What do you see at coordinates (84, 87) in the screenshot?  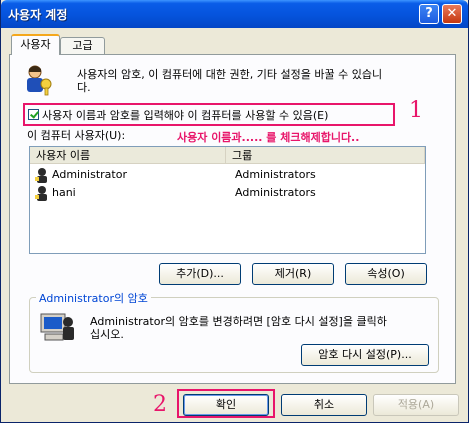 I see `intro-text-line2: 다.` at bounding box center [84, 87].